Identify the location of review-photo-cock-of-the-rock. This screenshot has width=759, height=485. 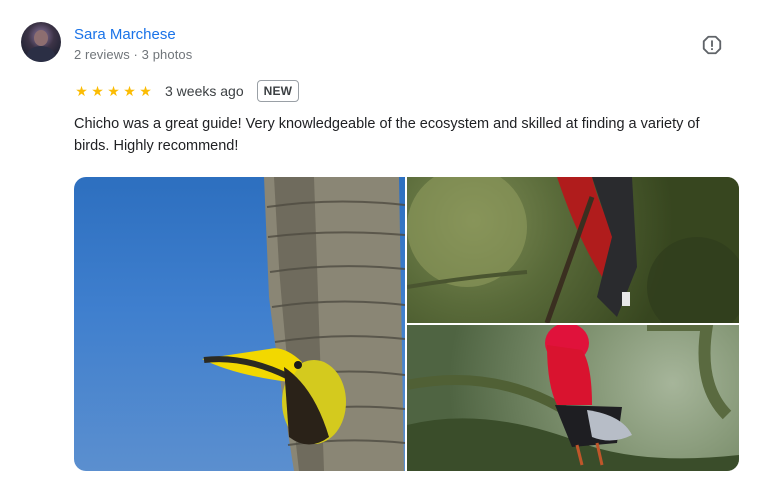
(573, 398).